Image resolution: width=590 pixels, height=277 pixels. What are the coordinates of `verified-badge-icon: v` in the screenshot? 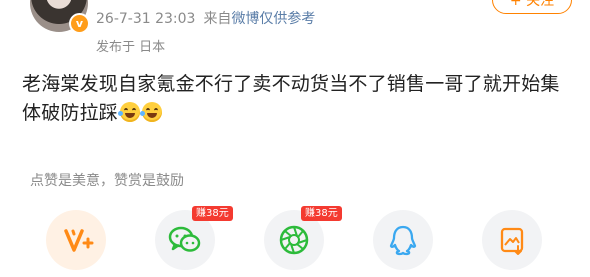 It's located at (79, 23).